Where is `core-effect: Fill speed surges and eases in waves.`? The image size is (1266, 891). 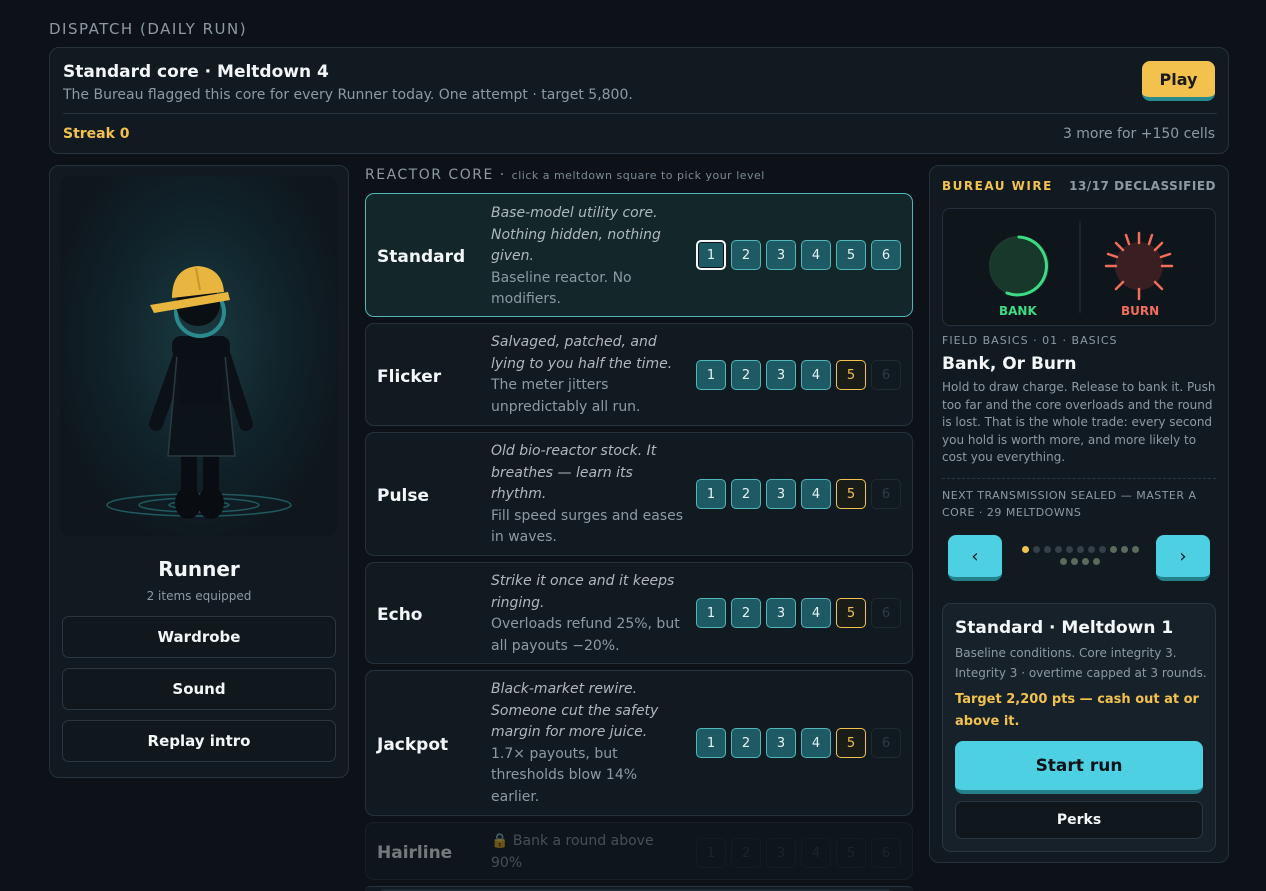
core-effect: Fill speed surges and eases in waves. is located at coordinates (587, 526).